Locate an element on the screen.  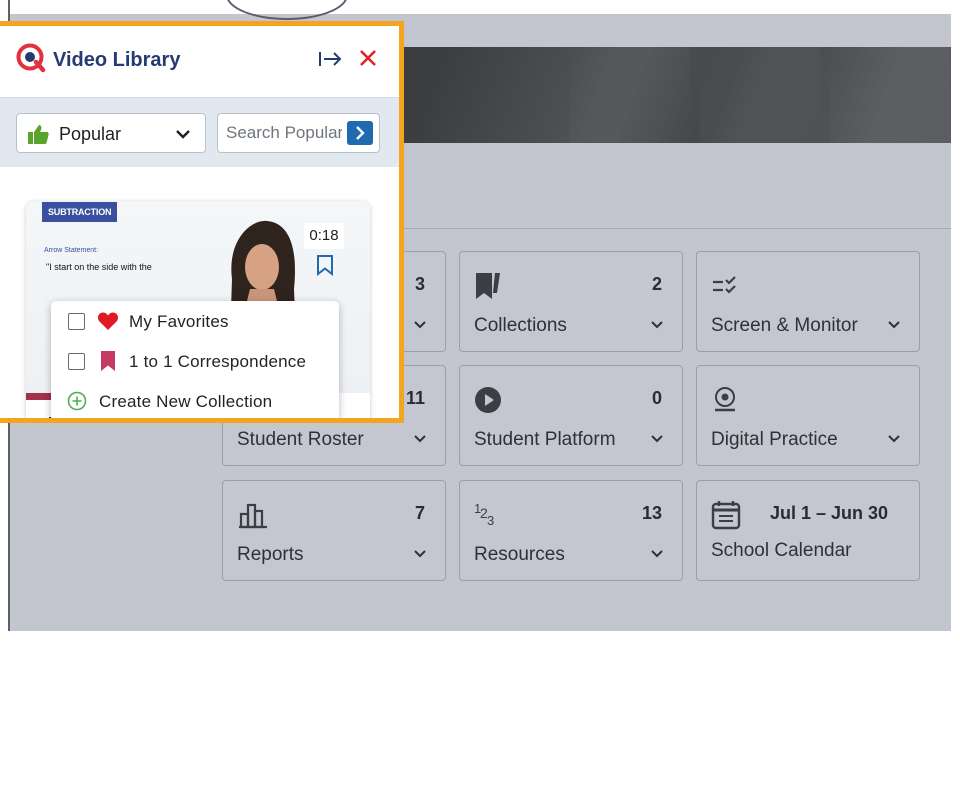
filter-bar: Popular is located at coordinates (199, 132).